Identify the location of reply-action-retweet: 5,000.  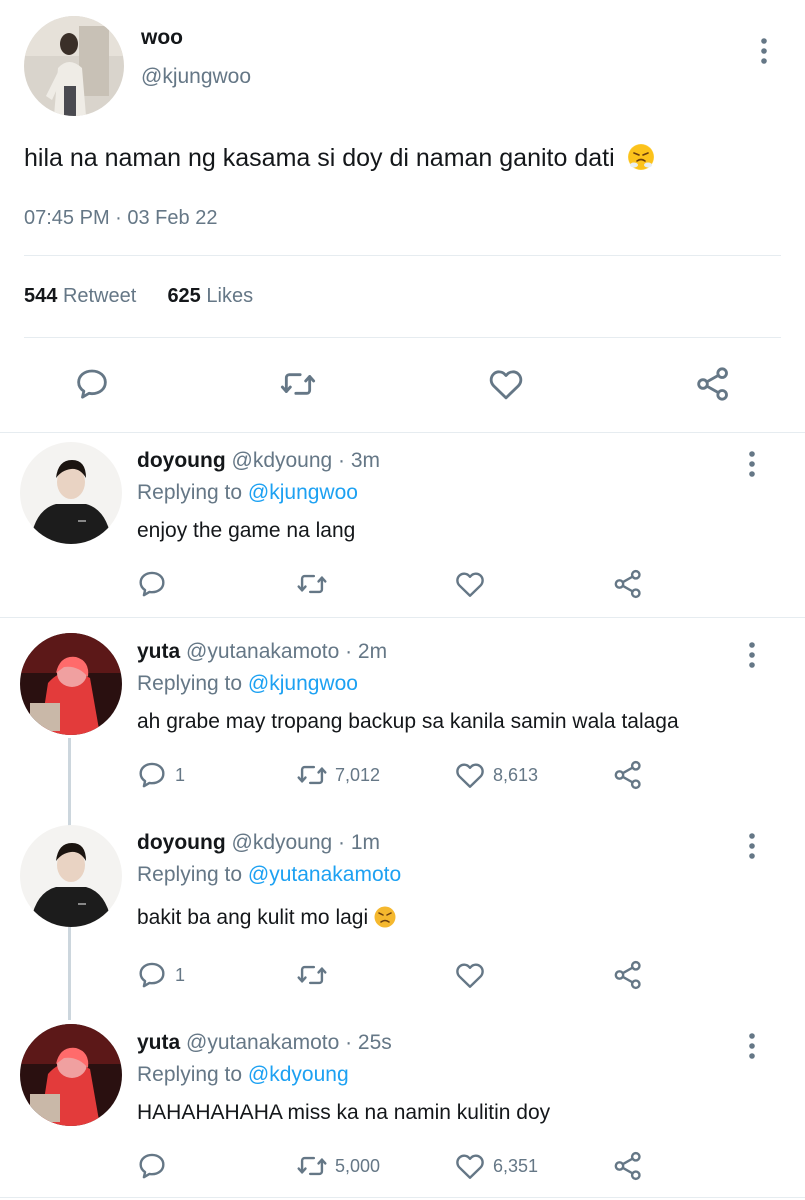
(337, 1166).